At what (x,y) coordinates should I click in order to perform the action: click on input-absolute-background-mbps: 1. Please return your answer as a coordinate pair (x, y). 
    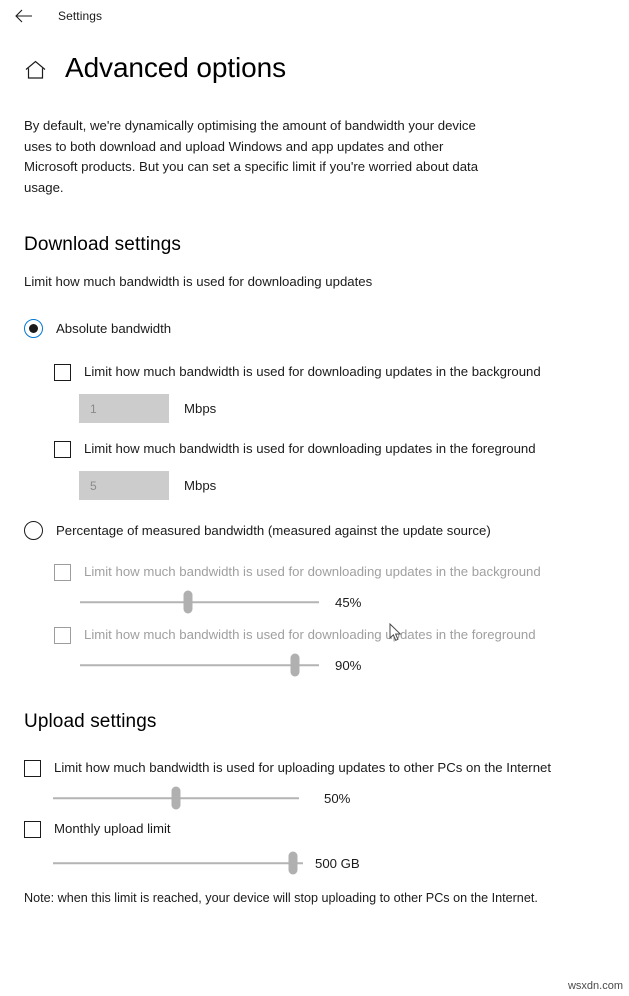
    Looking at the image, I should click on (124, 408).